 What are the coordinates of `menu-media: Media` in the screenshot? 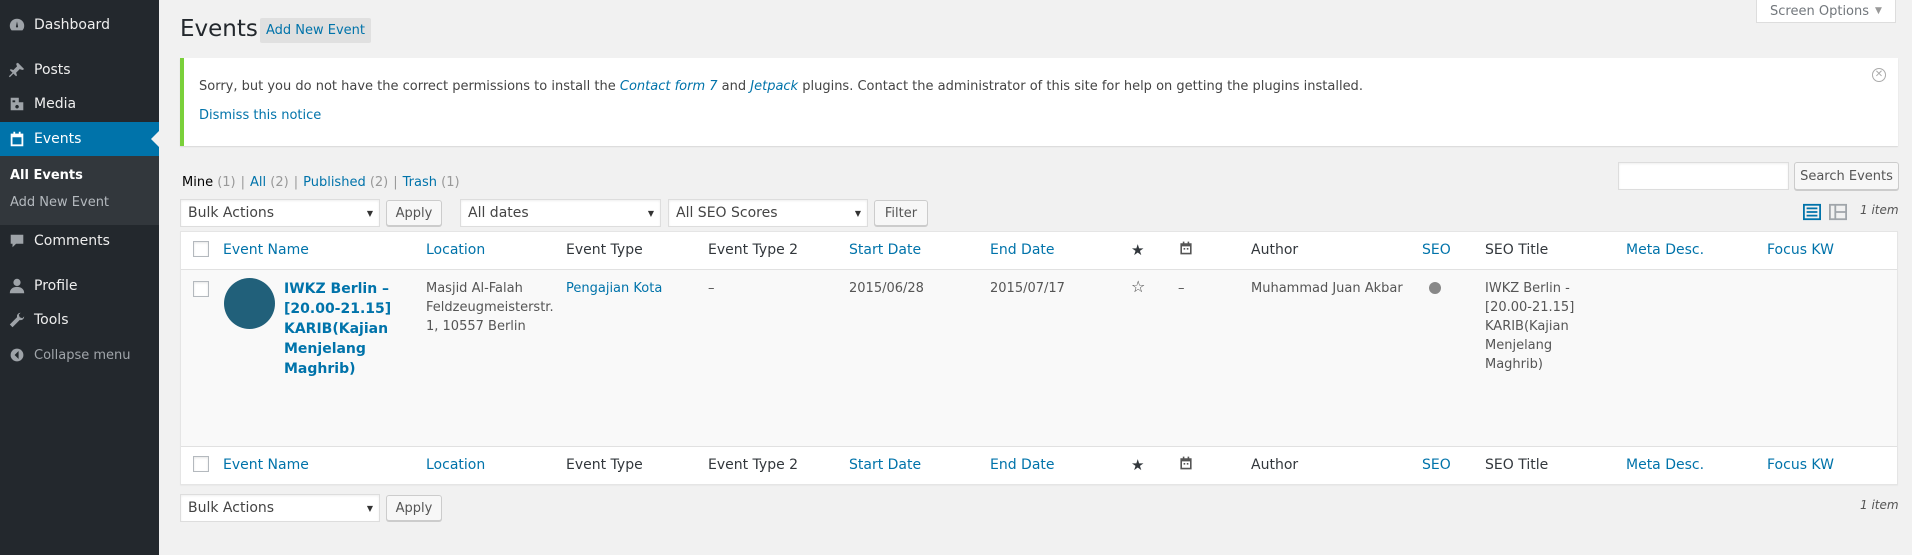 It's located at (79, 104).